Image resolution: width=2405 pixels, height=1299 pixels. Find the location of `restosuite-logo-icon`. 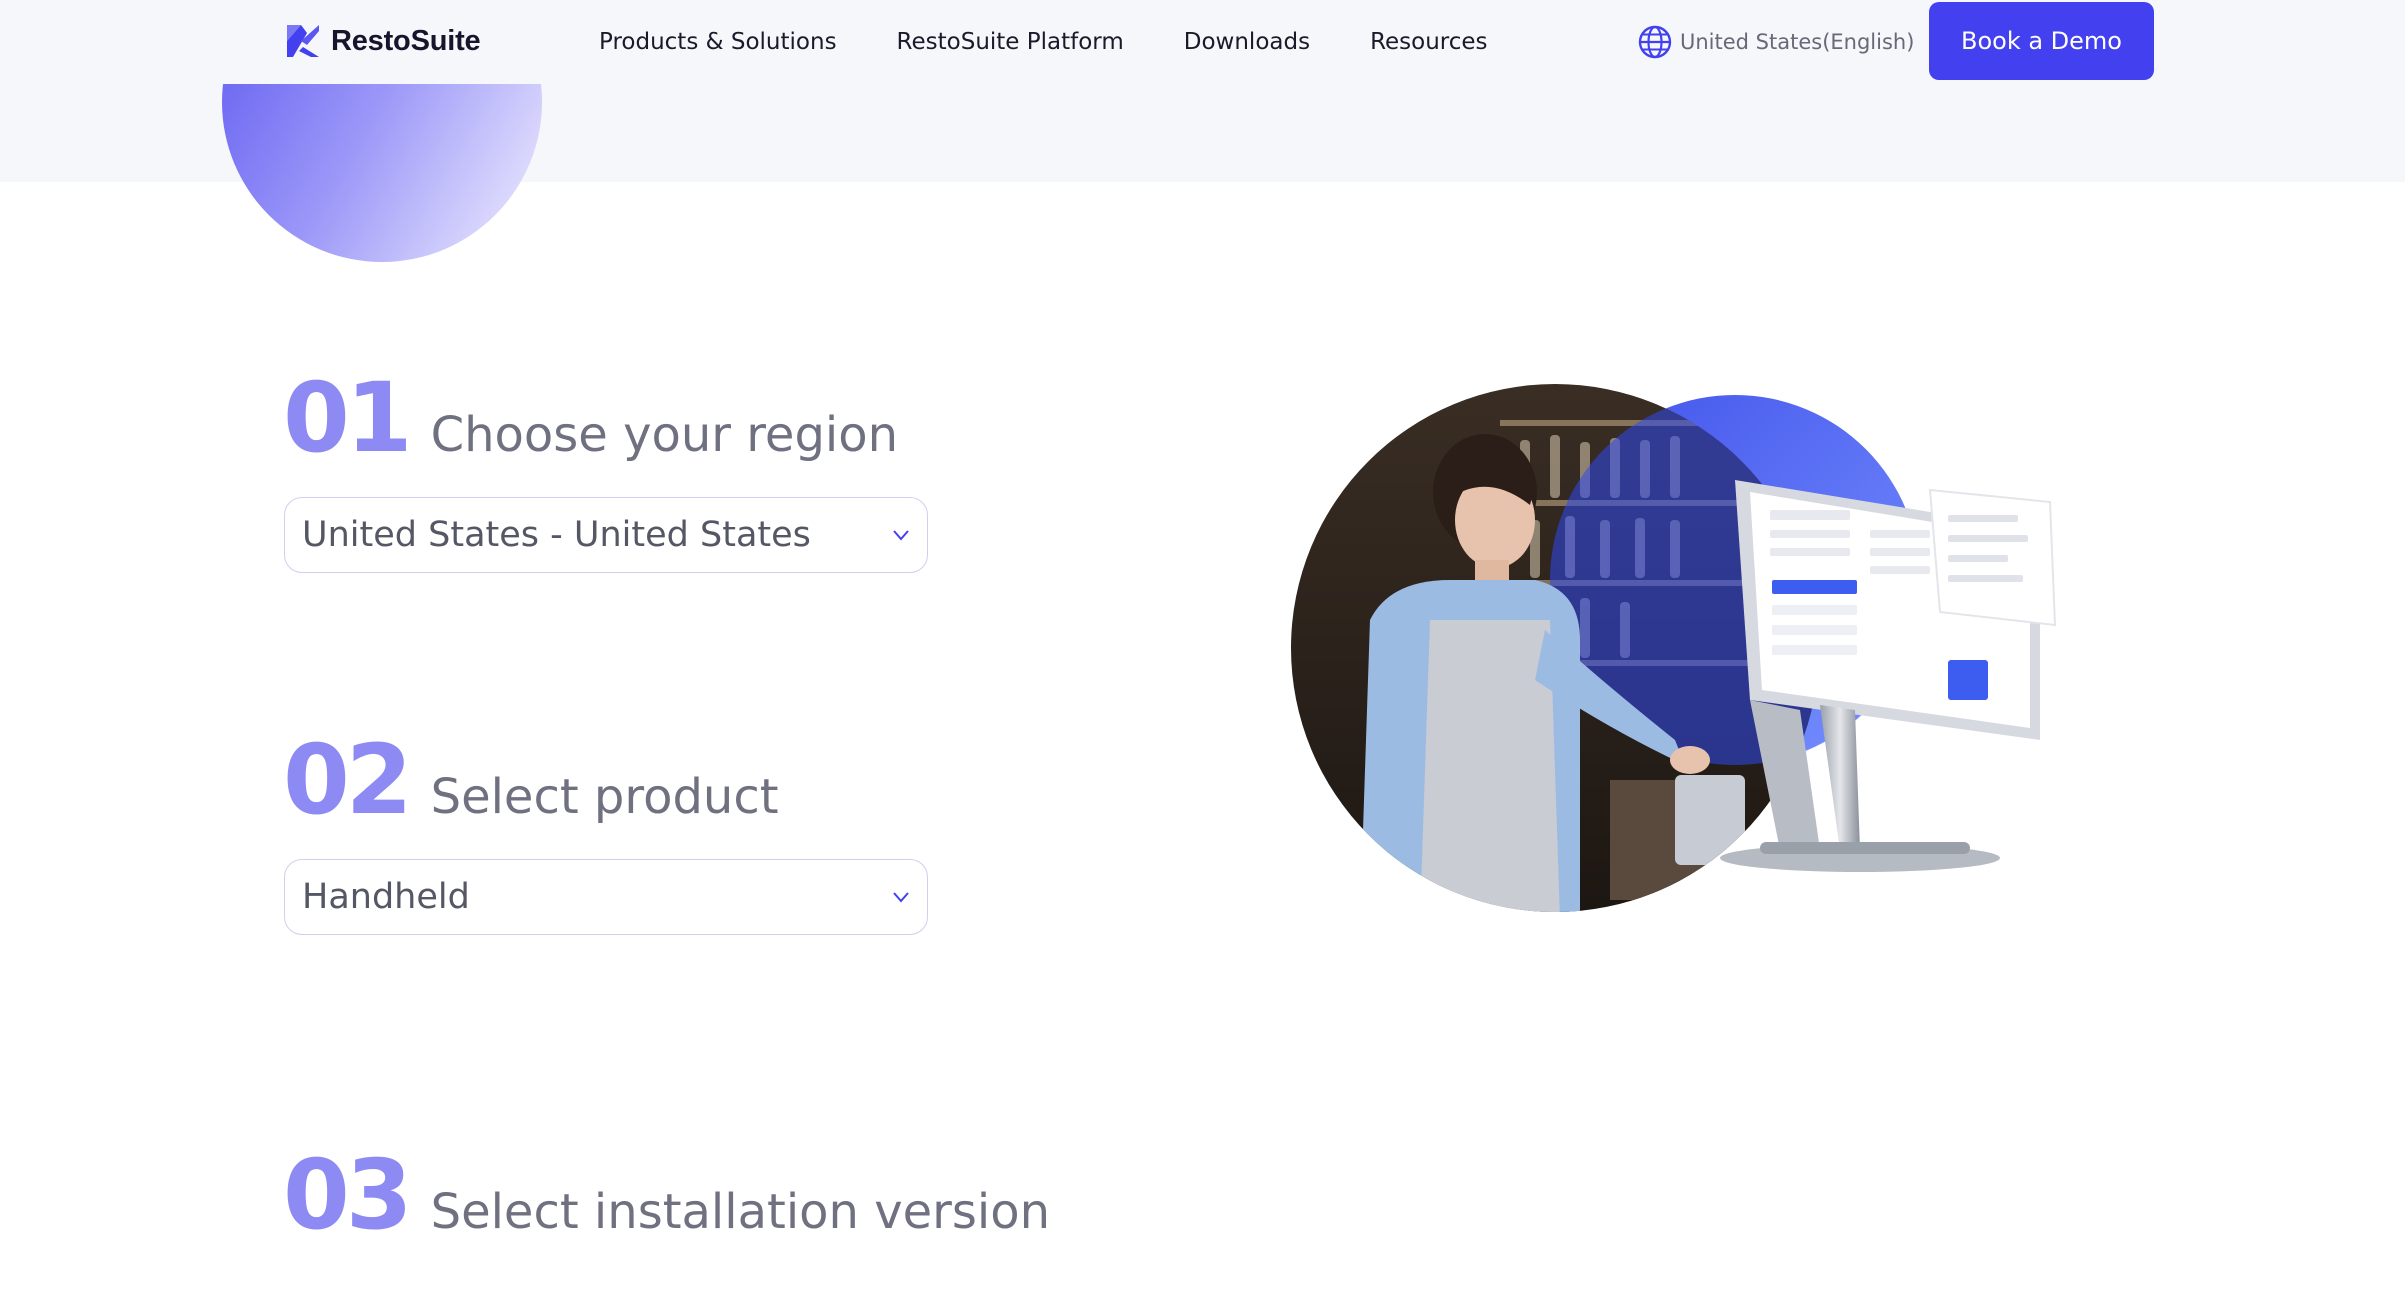

restosuite-logo-icon is located at coordinates (303, 41).